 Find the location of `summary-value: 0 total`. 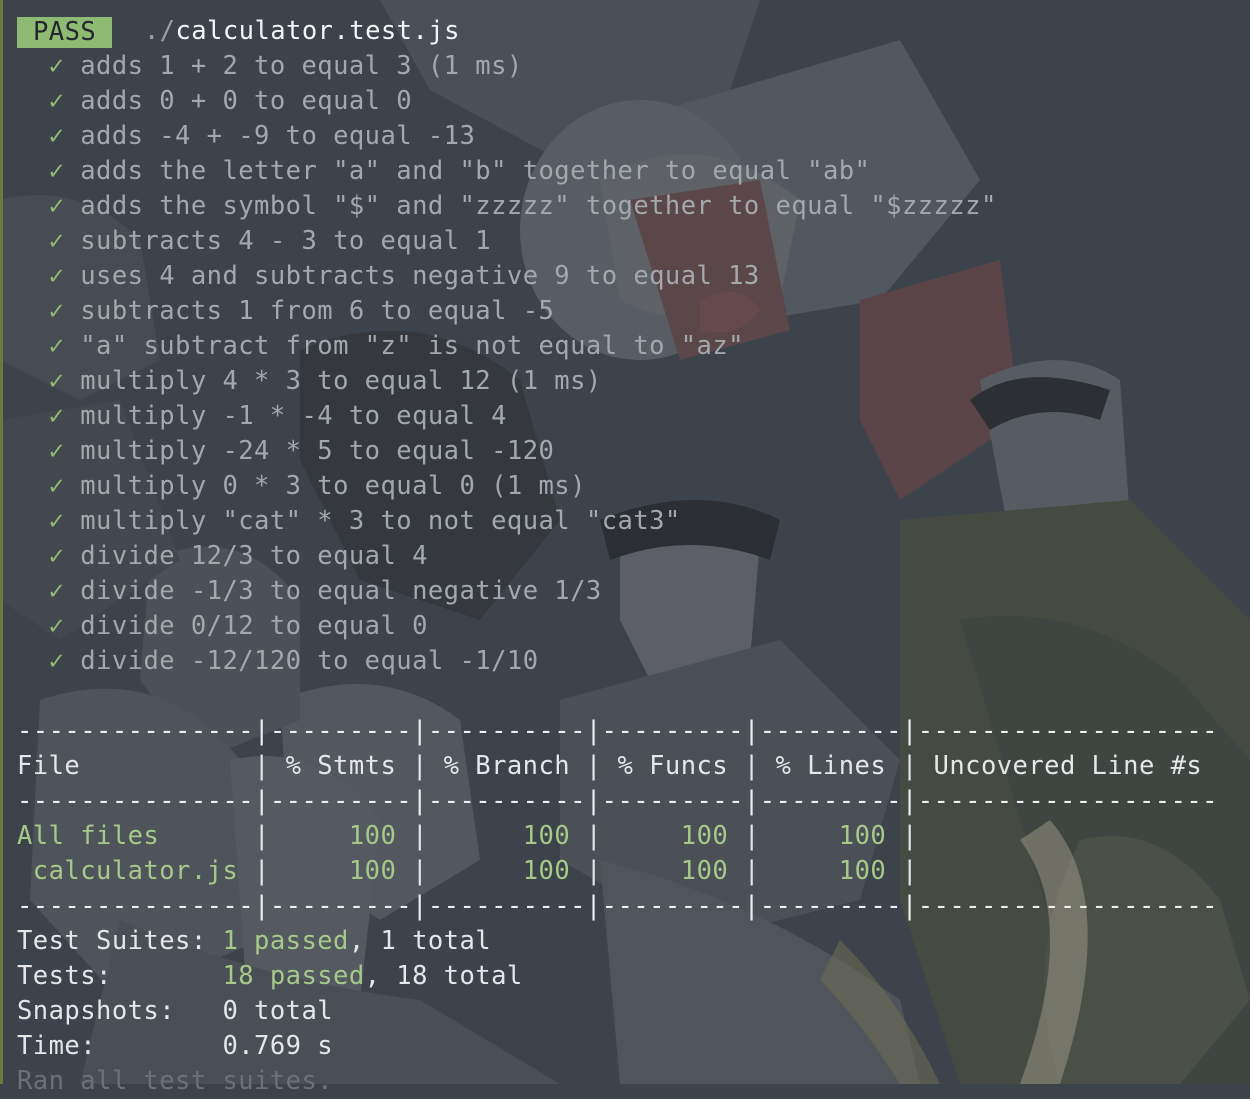

summary-value: 0 total is located at coordinates (278, 1011).